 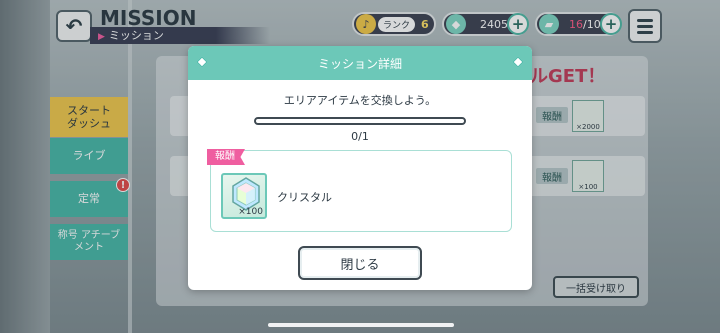 What do you see at coordinates (250, 212) in the screenshot?
I see `reward-item-qty: ×100` at bounding box center [250, 212].